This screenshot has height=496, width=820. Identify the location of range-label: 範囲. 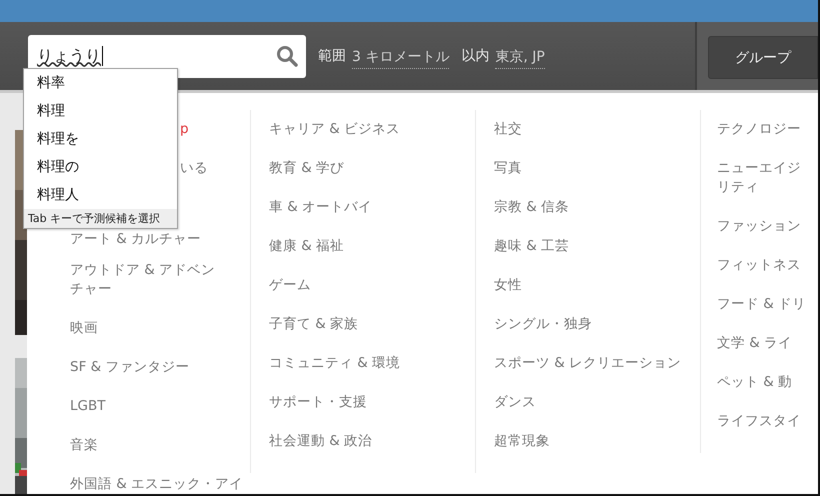
(332, 56).